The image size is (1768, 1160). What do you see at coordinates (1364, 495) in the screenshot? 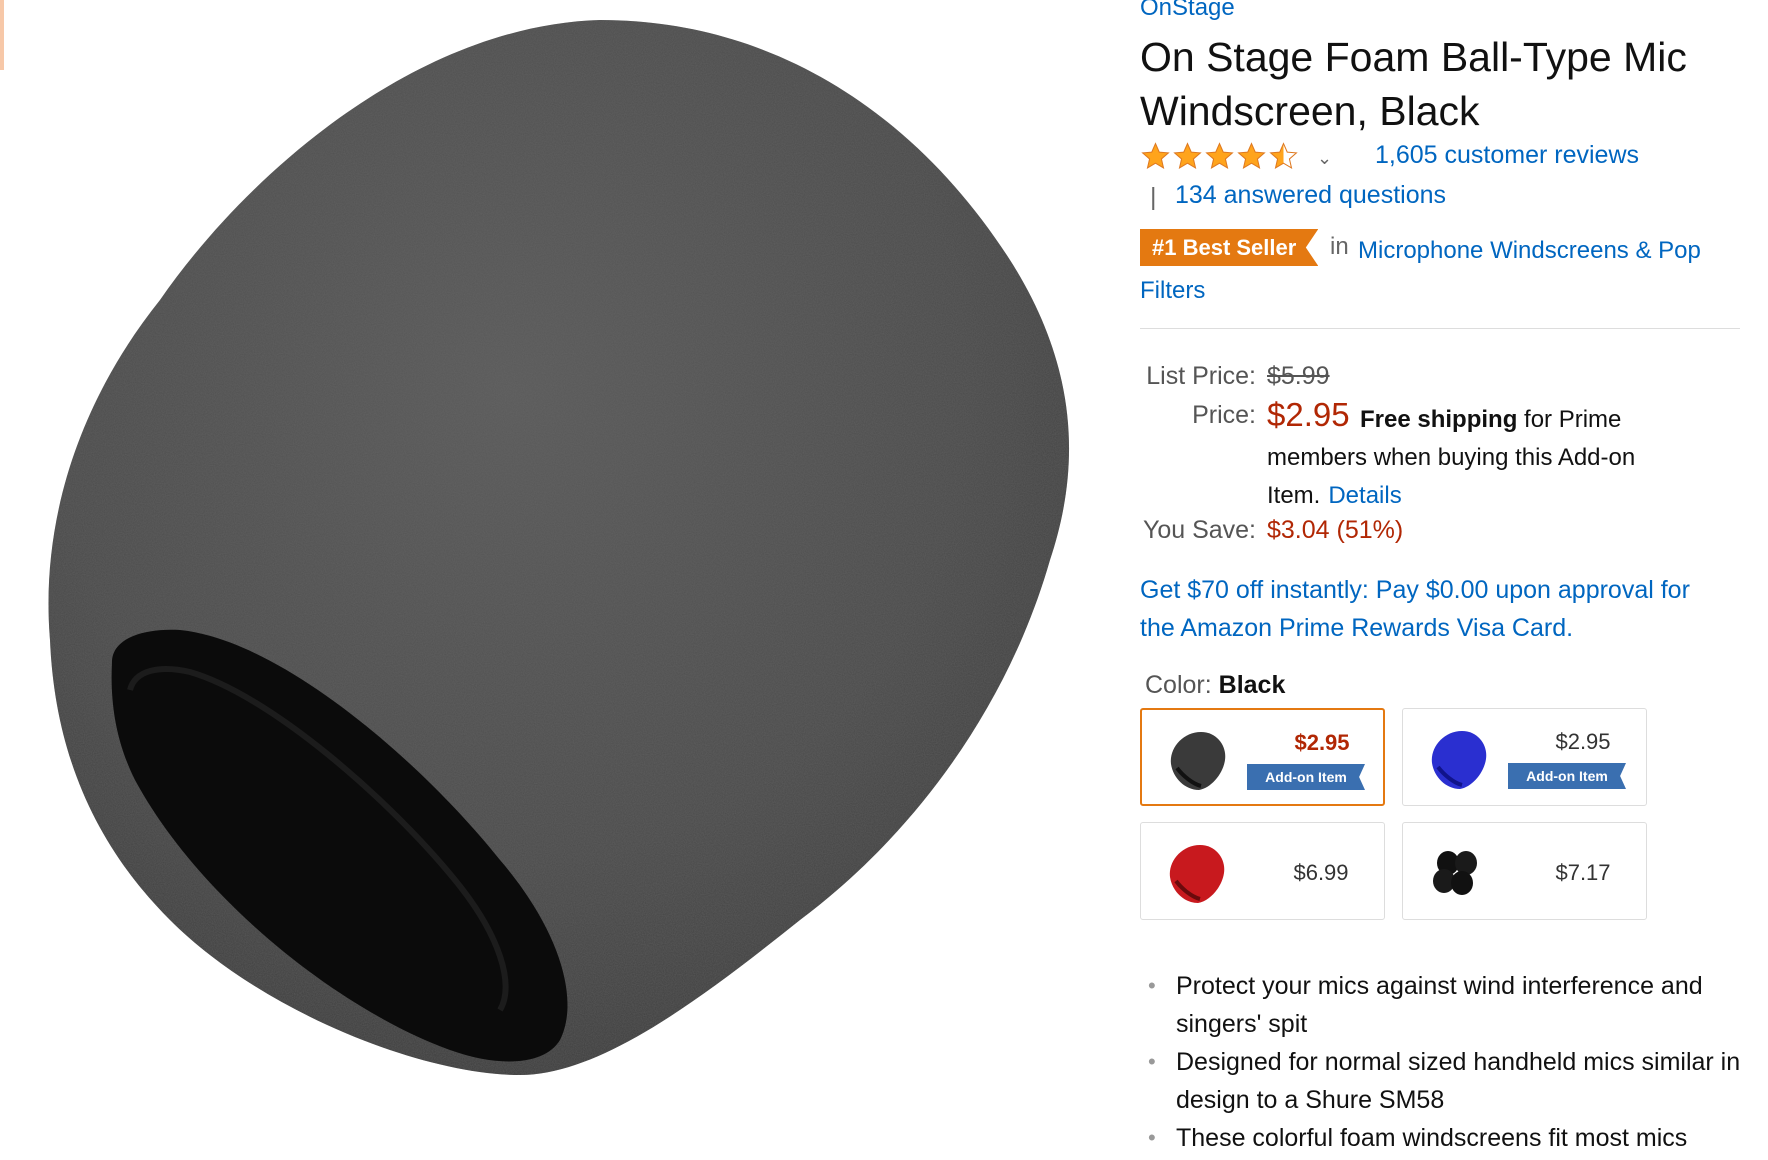
I see `details-link: Details` at bounding box center [1364, 495].